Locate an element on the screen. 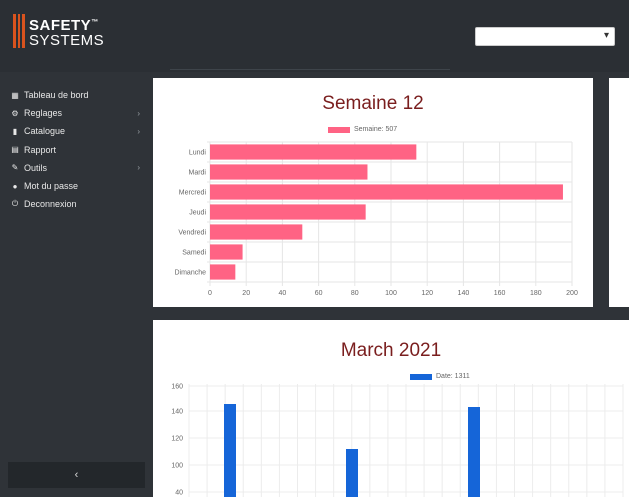 The height and width of the screenshot is (497, 629). sidebar-item-label: Mot du passe is located at coordinates (51, 186).